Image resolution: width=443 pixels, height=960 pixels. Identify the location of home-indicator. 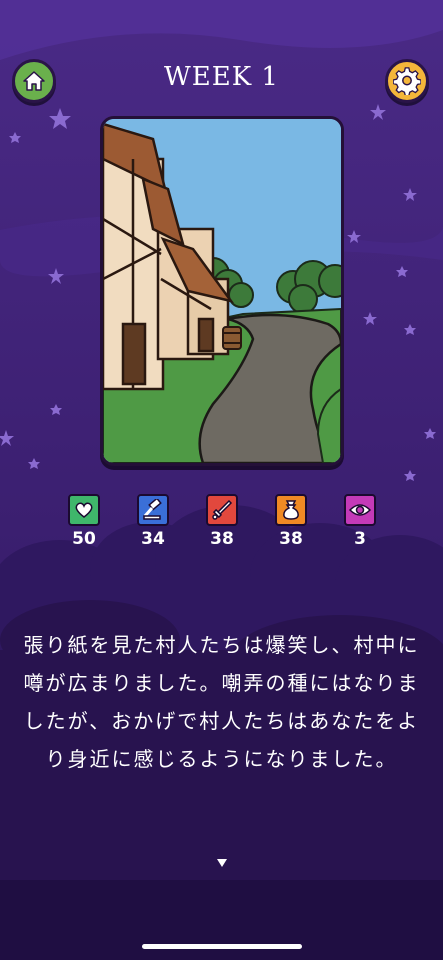
(222, 946).